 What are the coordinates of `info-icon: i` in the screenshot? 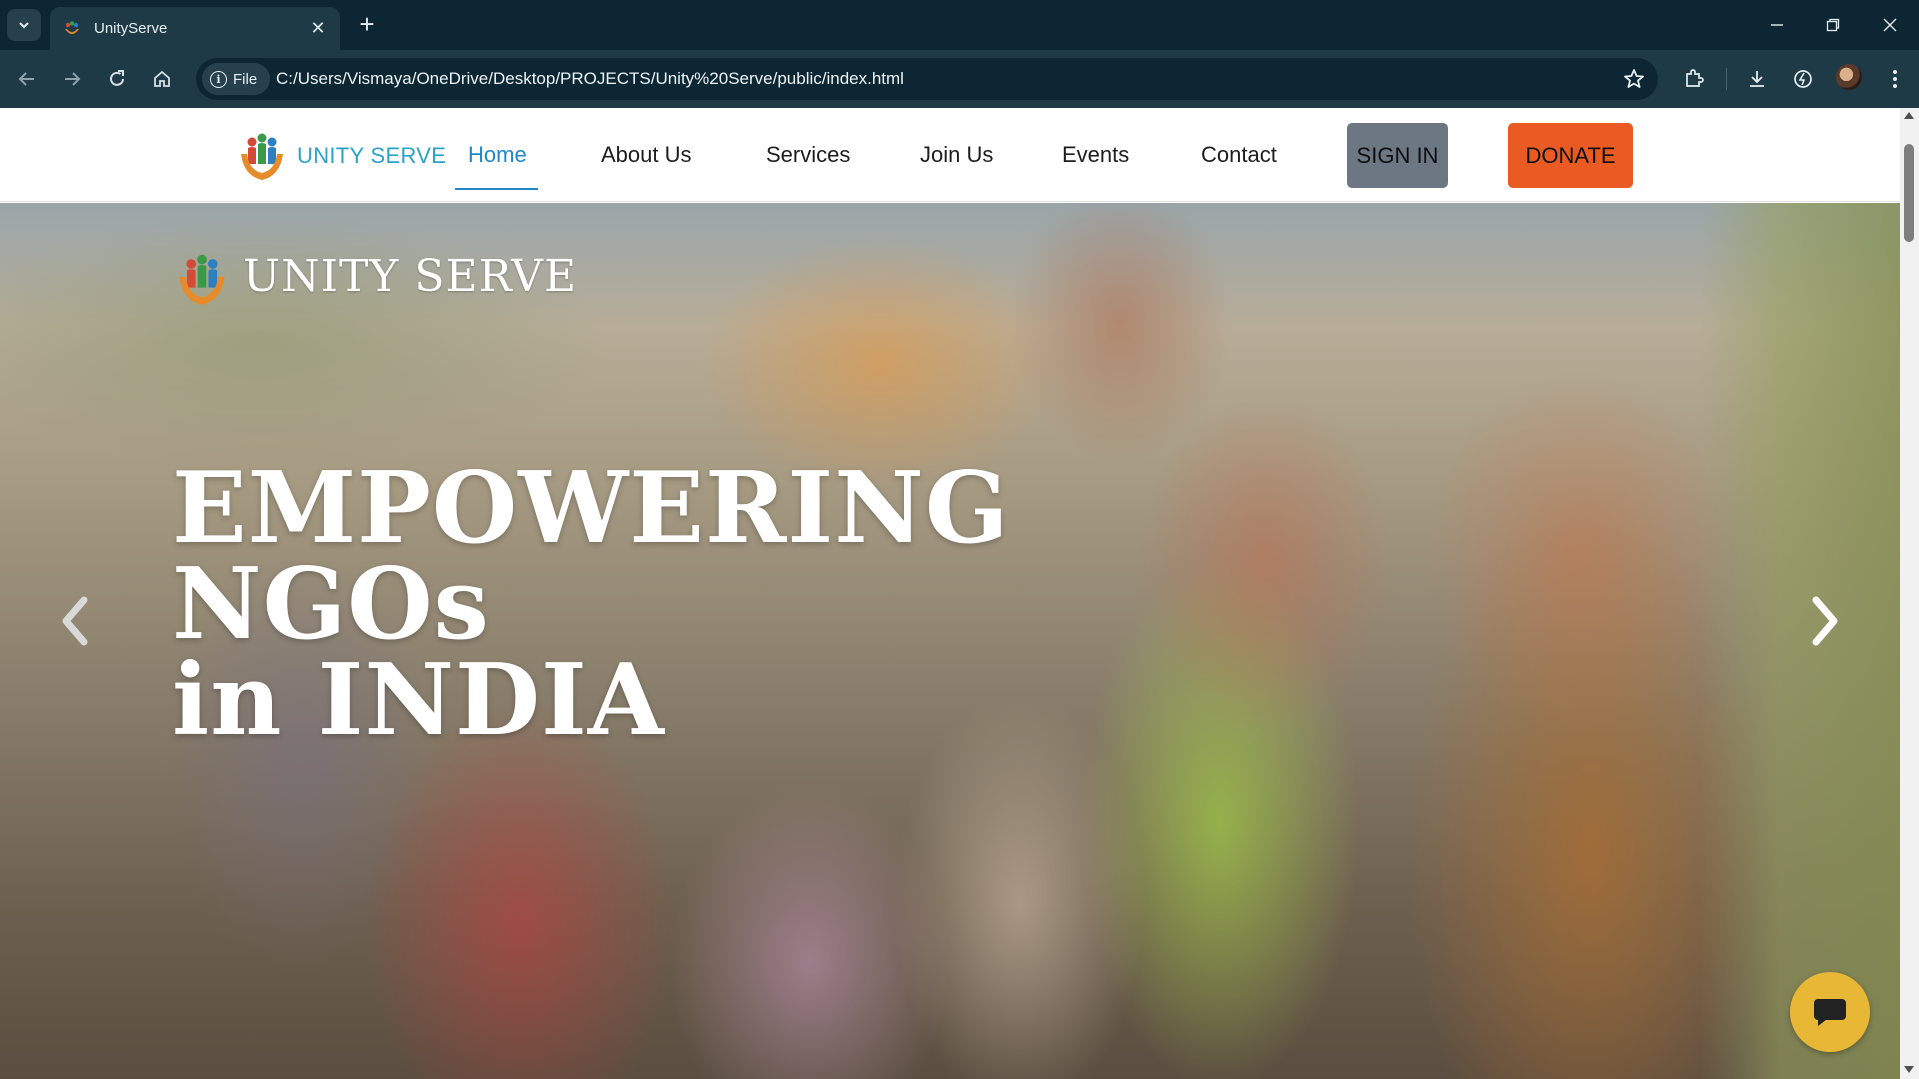 It's located at (218, 79).